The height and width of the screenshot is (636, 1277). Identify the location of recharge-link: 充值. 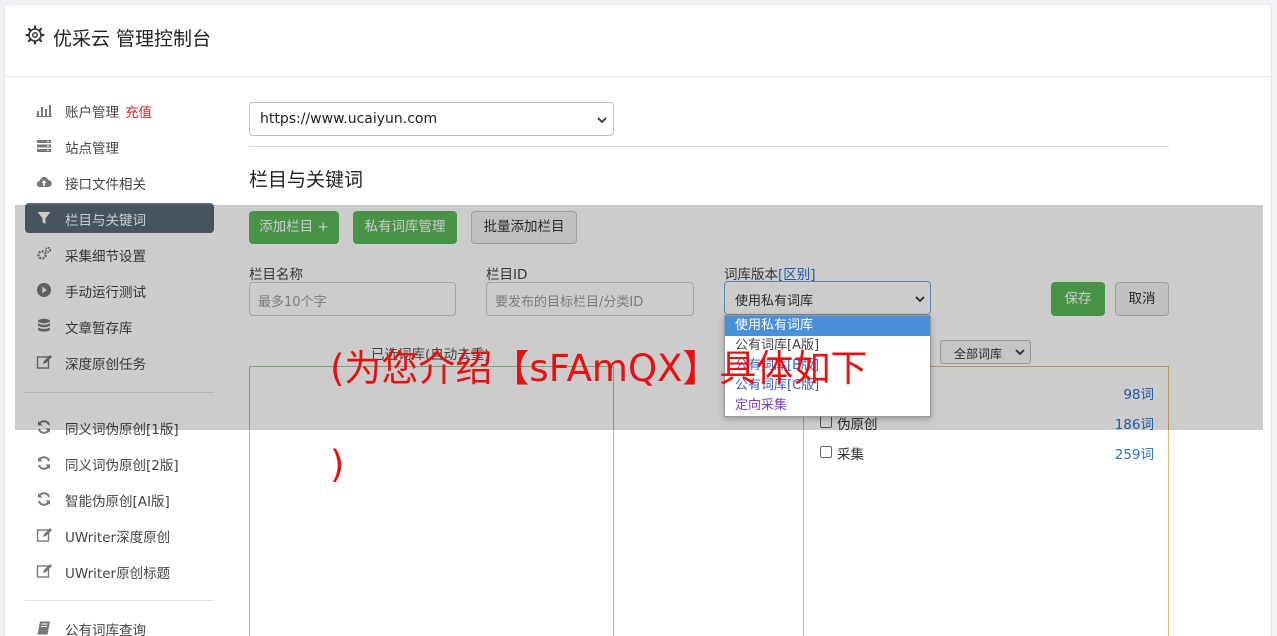
(138, 113).